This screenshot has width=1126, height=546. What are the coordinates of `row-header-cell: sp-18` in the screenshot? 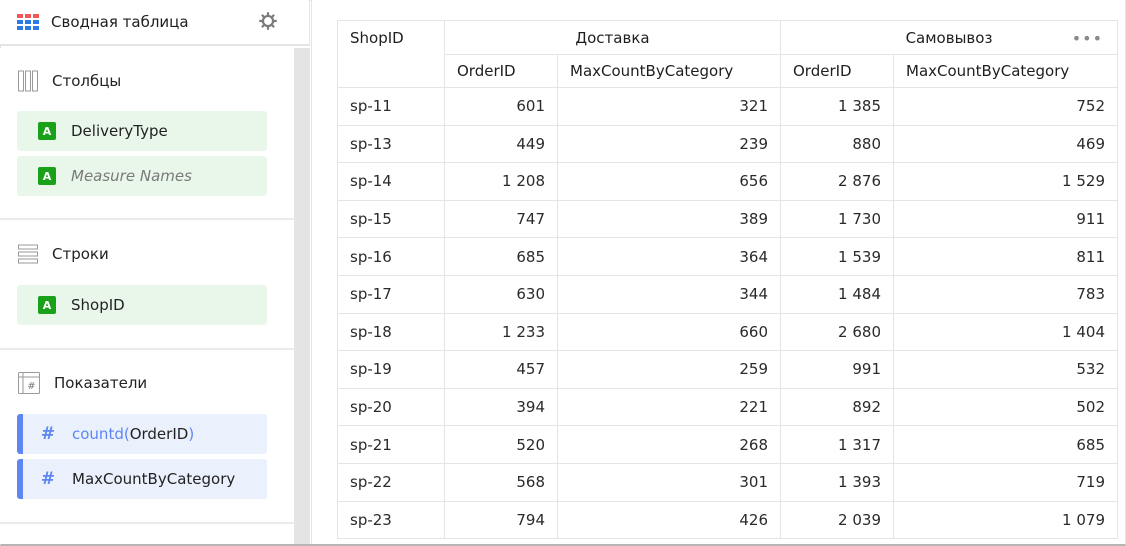 It's located at (391, 332).